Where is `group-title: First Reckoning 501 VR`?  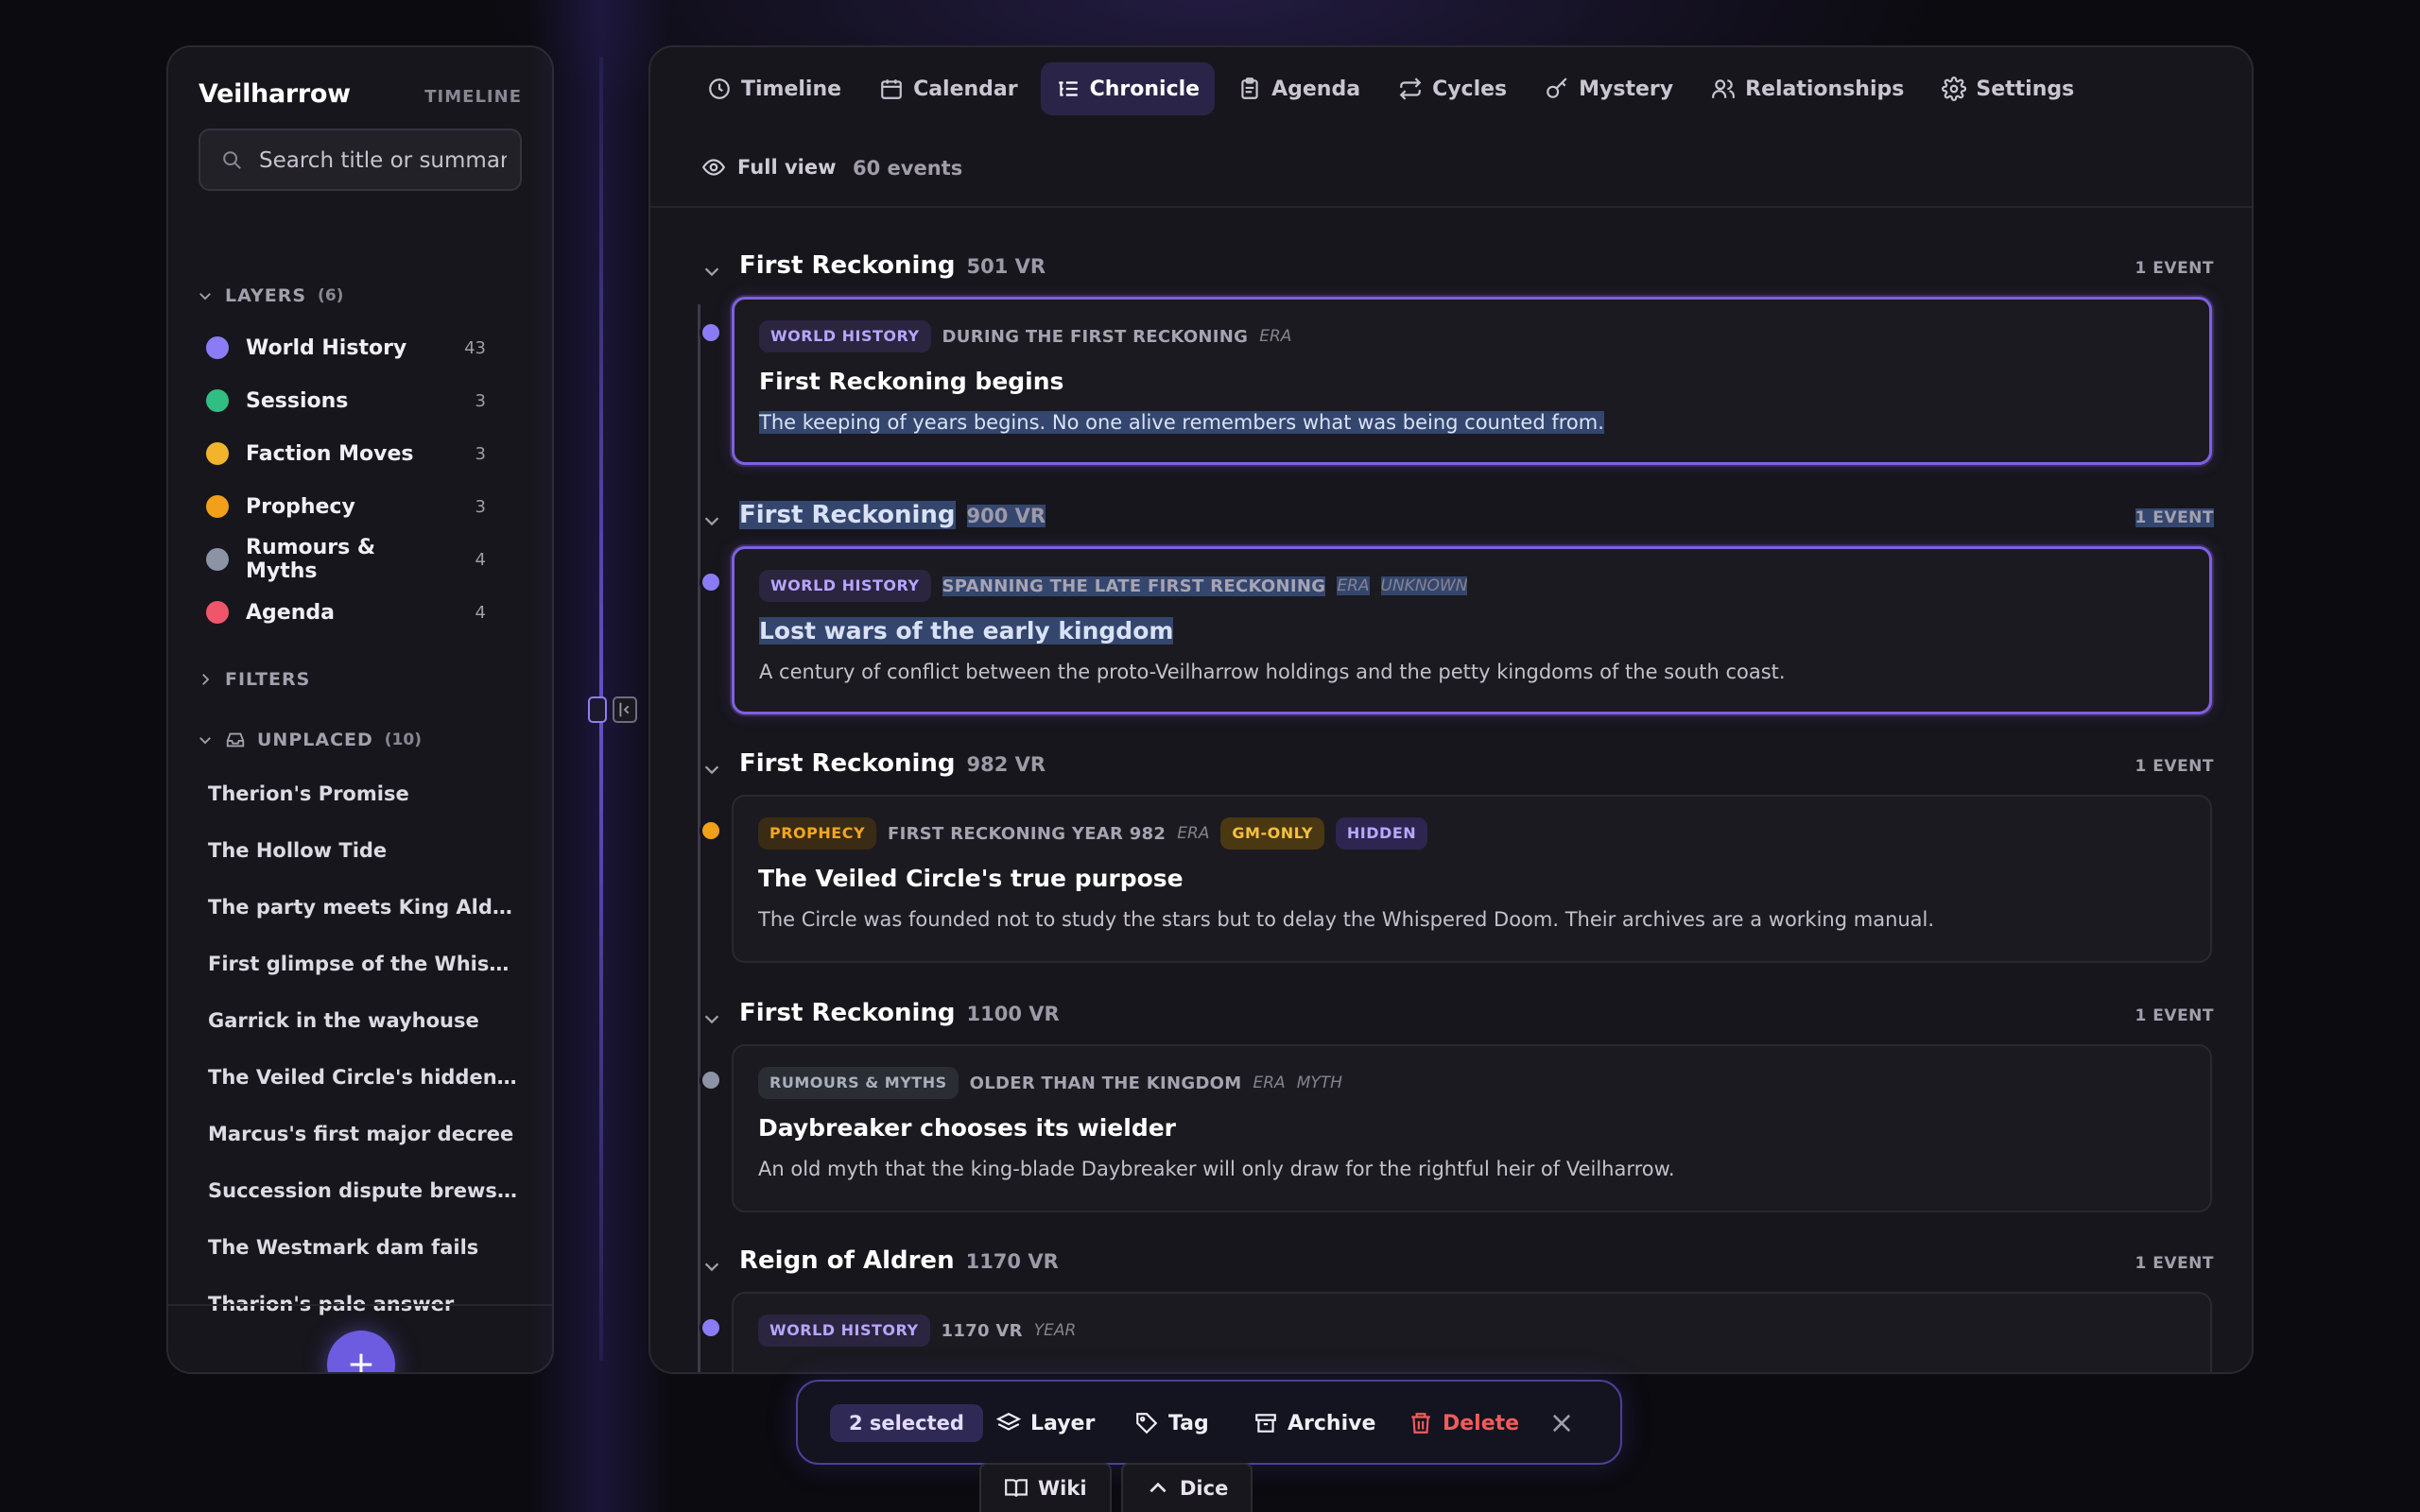
group-title: First Reckoning 501 VR is located at coordinates (892, 265).